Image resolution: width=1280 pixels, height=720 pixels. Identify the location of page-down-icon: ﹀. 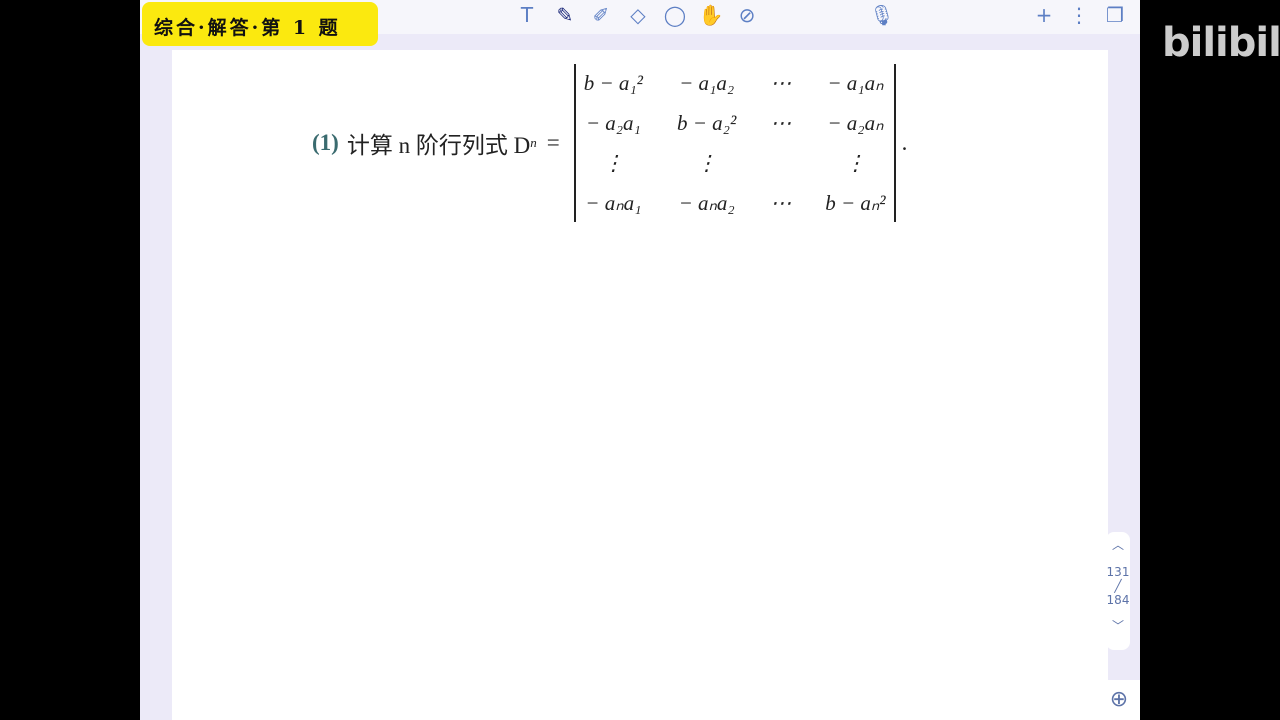
(1118, 625).